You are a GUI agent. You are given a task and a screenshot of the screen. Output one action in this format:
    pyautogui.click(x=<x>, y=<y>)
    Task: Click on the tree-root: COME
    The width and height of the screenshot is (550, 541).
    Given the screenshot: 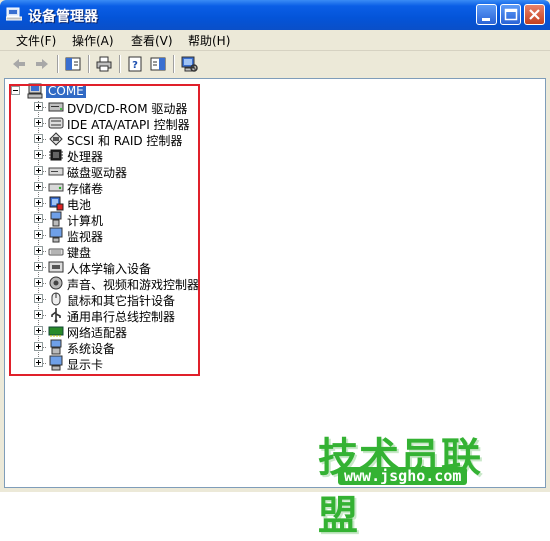 What is the action you would take?
    pyautogui.click(x=125, y=91)
    